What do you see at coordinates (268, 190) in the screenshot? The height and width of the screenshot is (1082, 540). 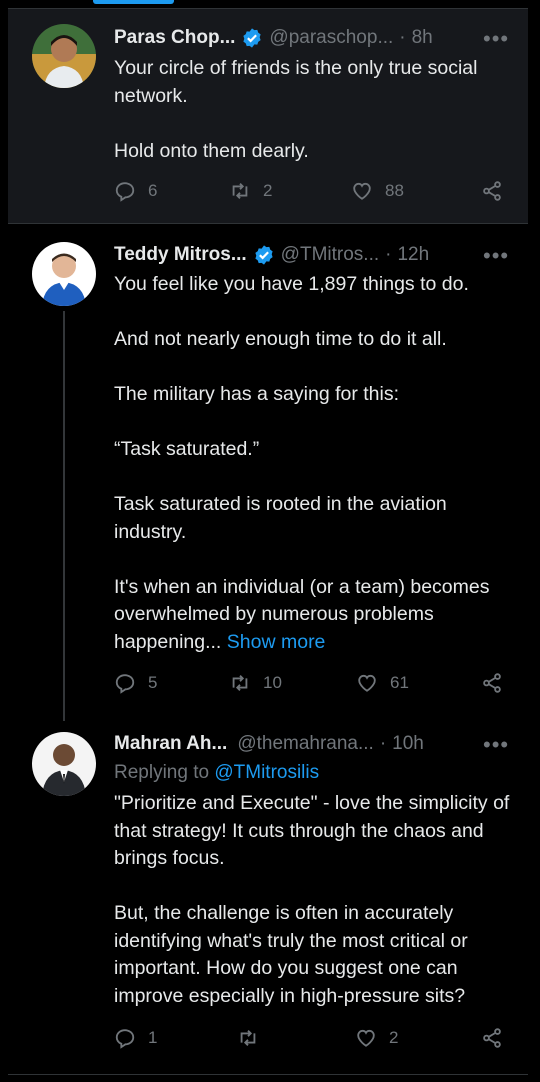 I see `repost-count: 2` at bounding box center [268, 190].